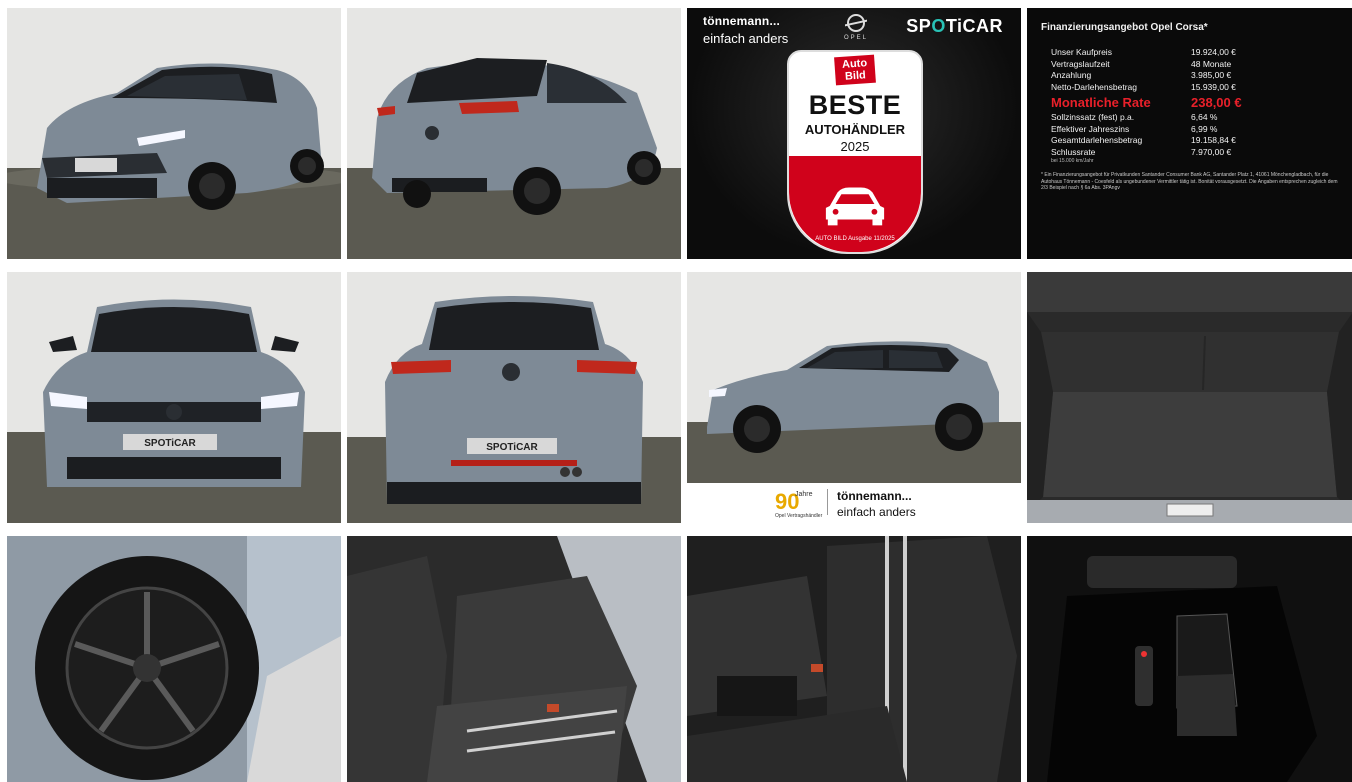 The height and width of the screenshot is (782, 1352). What do you see at coordinates (1146, 53) in the screenshot?
I see `finance-row: Unser Kaufpreis 19.924,00 €` at bounding box center [1146, 53].